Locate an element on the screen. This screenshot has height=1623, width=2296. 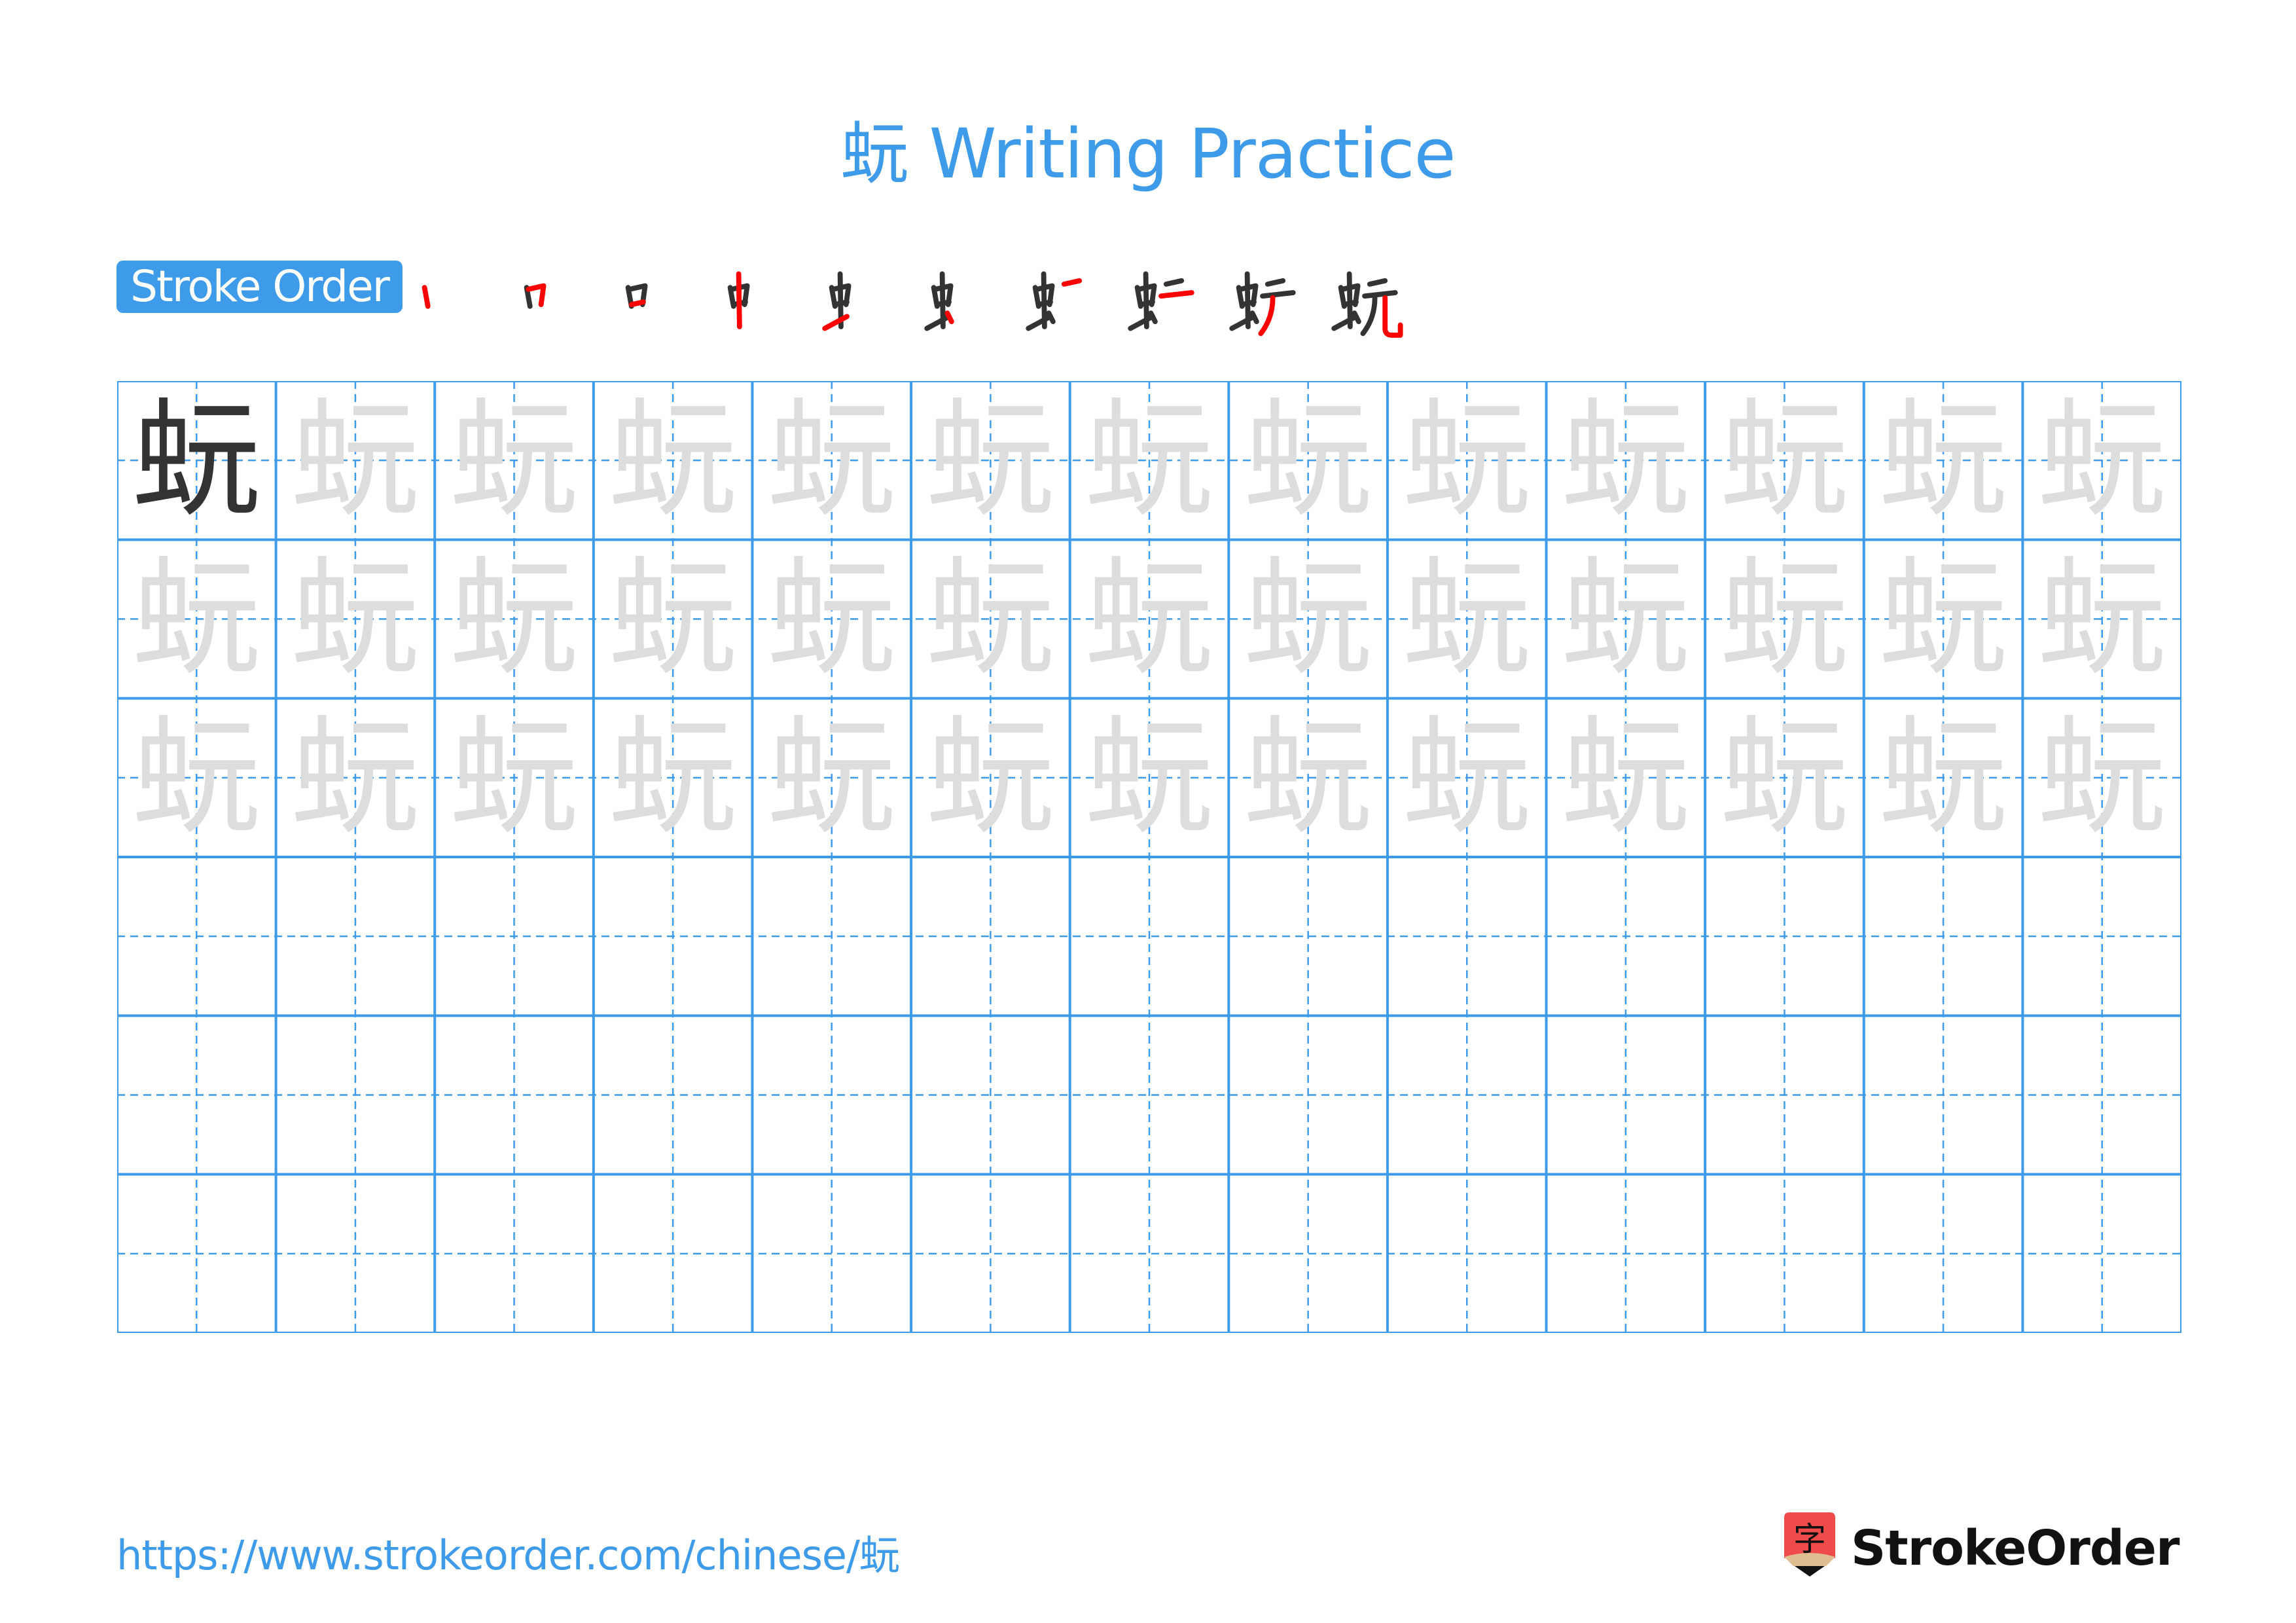
brand-logo: 字 StrokeOrder is located at coordinates (1979, 1548).